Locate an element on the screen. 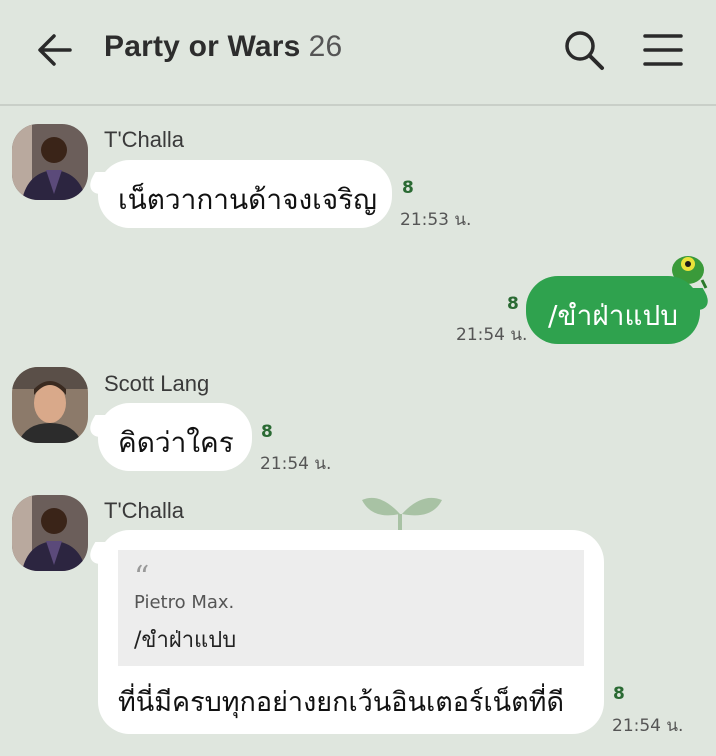  back-arrow-icon is located at coordinates (55, 50).